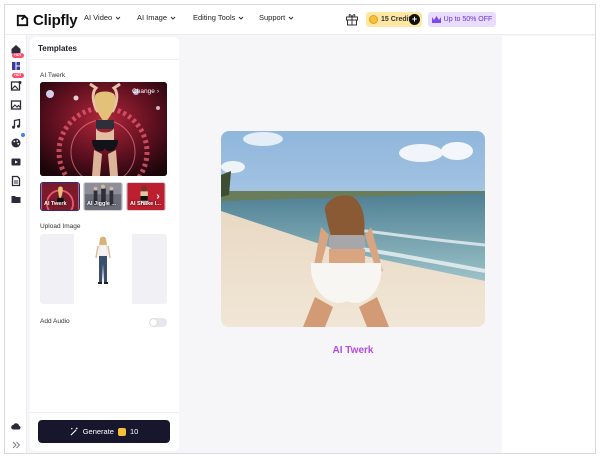 This screenshot has width=600, height=458. I want to click on upload-section-label: Upload Image, so click(60, 226).